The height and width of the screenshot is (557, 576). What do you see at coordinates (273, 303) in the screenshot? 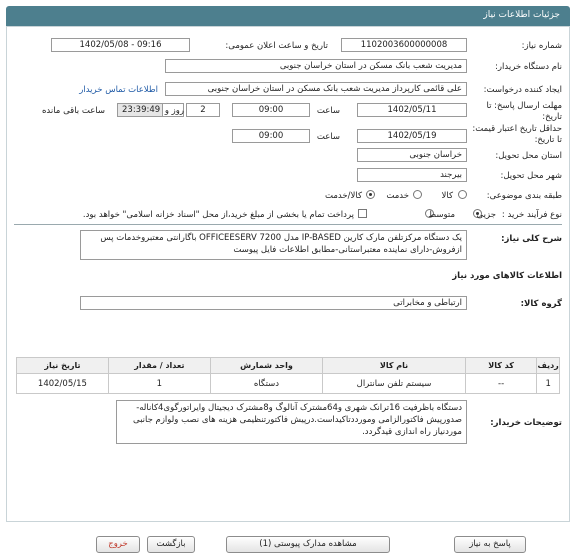
I see `goods-group-field: ارتباطی و مخابراتی` at bounding box center [273, 303].